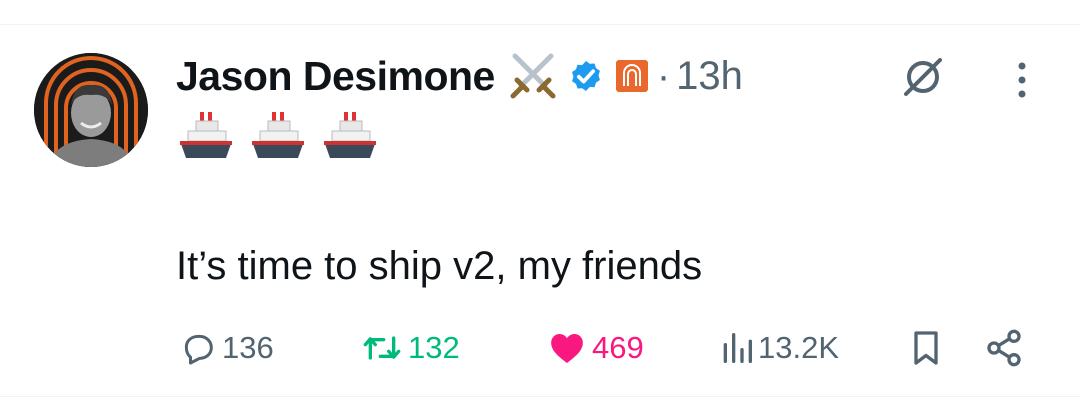 The width and height of the screenshot is (1080, 410). What do you see at coordinates (382, 348) in the screenshot?
I see `retweet-icon` at bounding box center [382, 348].